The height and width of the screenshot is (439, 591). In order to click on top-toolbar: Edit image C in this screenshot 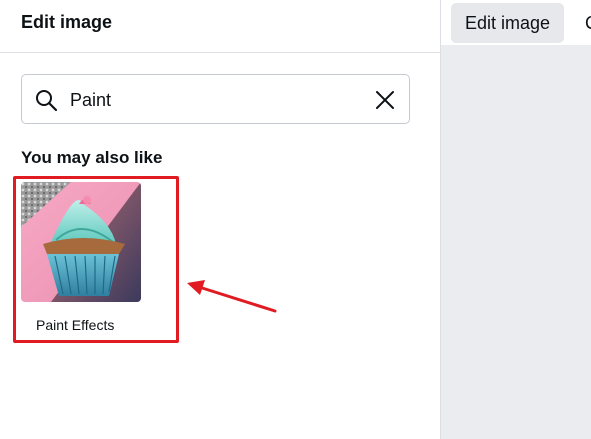, I will do `click(516, 22)`.